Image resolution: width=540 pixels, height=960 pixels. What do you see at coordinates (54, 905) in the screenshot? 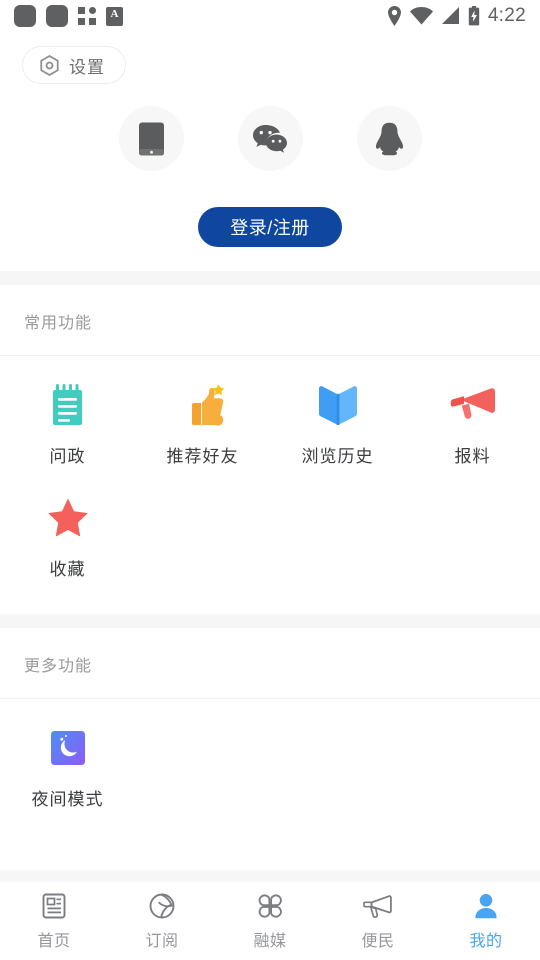
I see `newspaper-icon` at bounding box center [54, 905].